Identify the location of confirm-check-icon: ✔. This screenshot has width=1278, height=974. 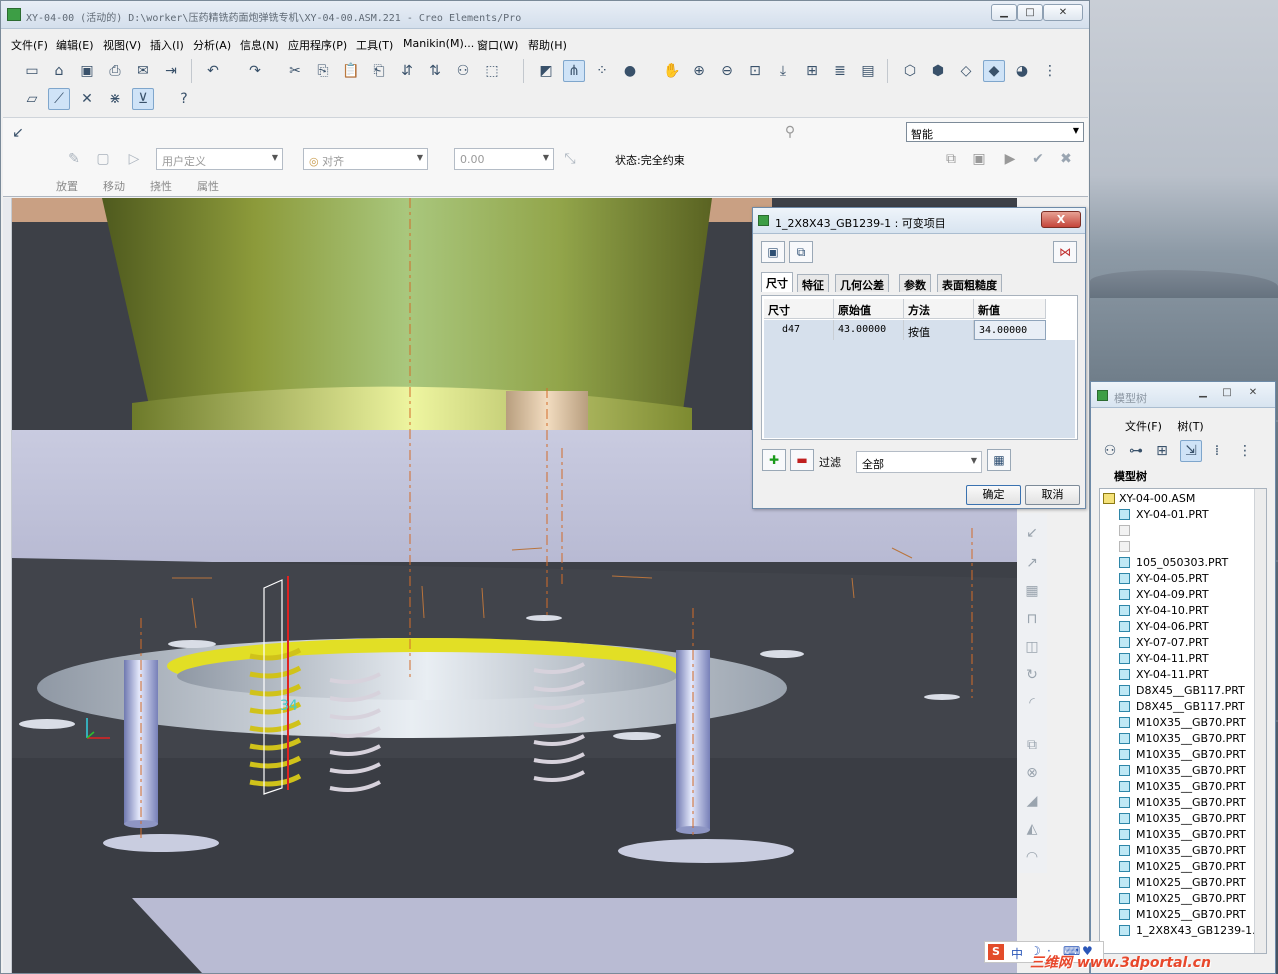
(1038, 159).